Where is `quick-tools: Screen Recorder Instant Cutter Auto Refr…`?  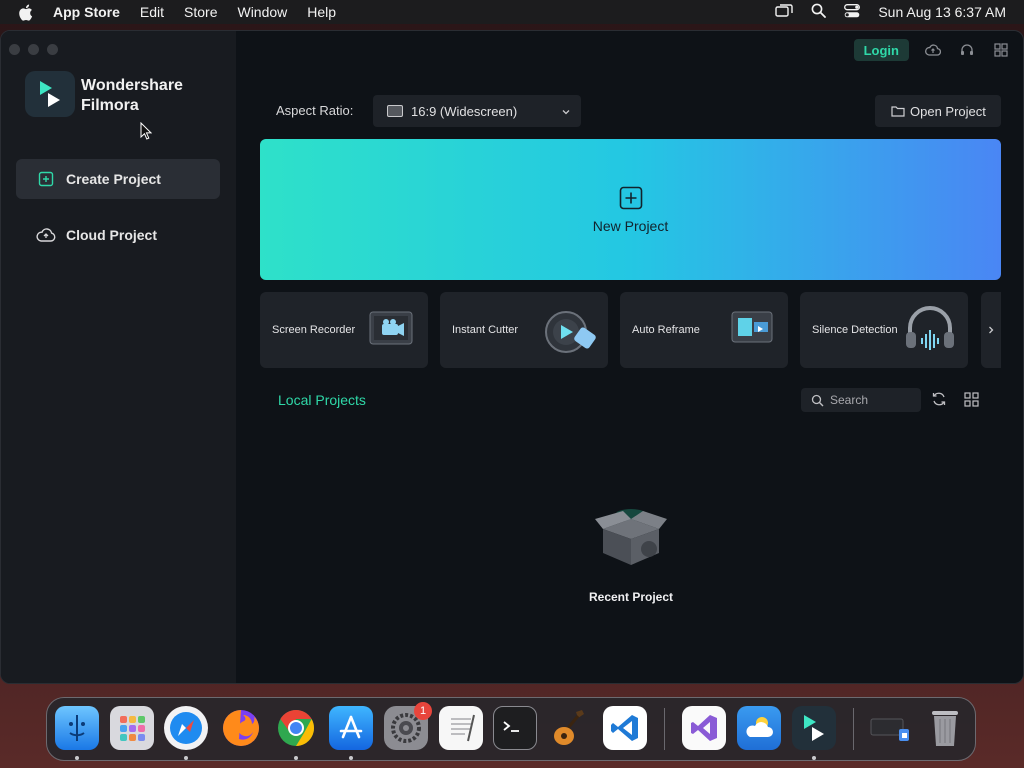
quick-tools: Screen Recorder Instant Cutter Auto Refr… is located at coordinates (614, 330).